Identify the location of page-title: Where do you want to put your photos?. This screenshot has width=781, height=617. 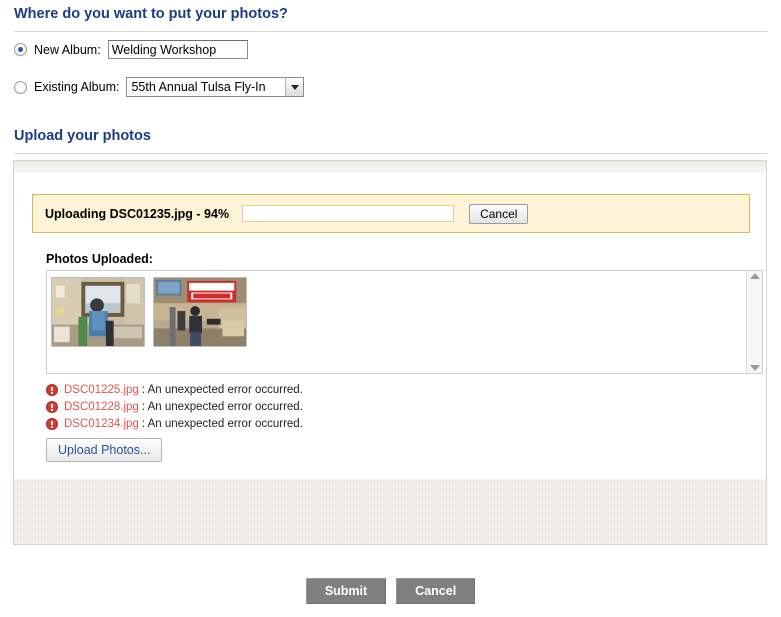
(151, 14).